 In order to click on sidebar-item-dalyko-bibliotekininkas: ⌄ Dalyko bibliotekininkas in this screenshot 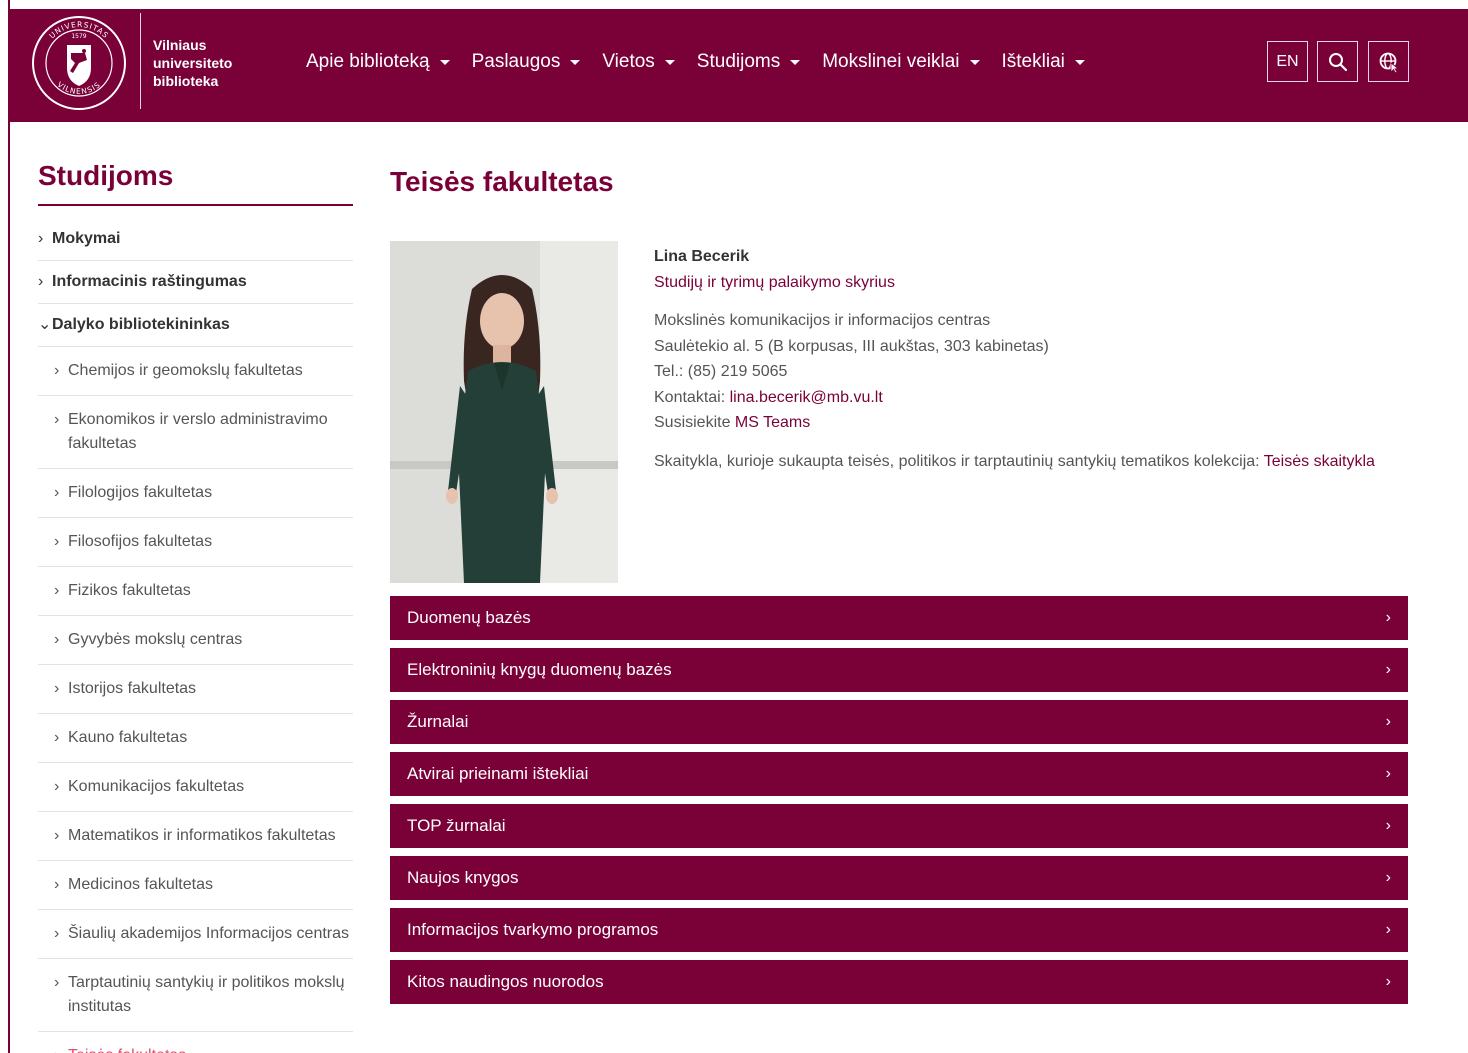, I will do `click(195, 325)`.